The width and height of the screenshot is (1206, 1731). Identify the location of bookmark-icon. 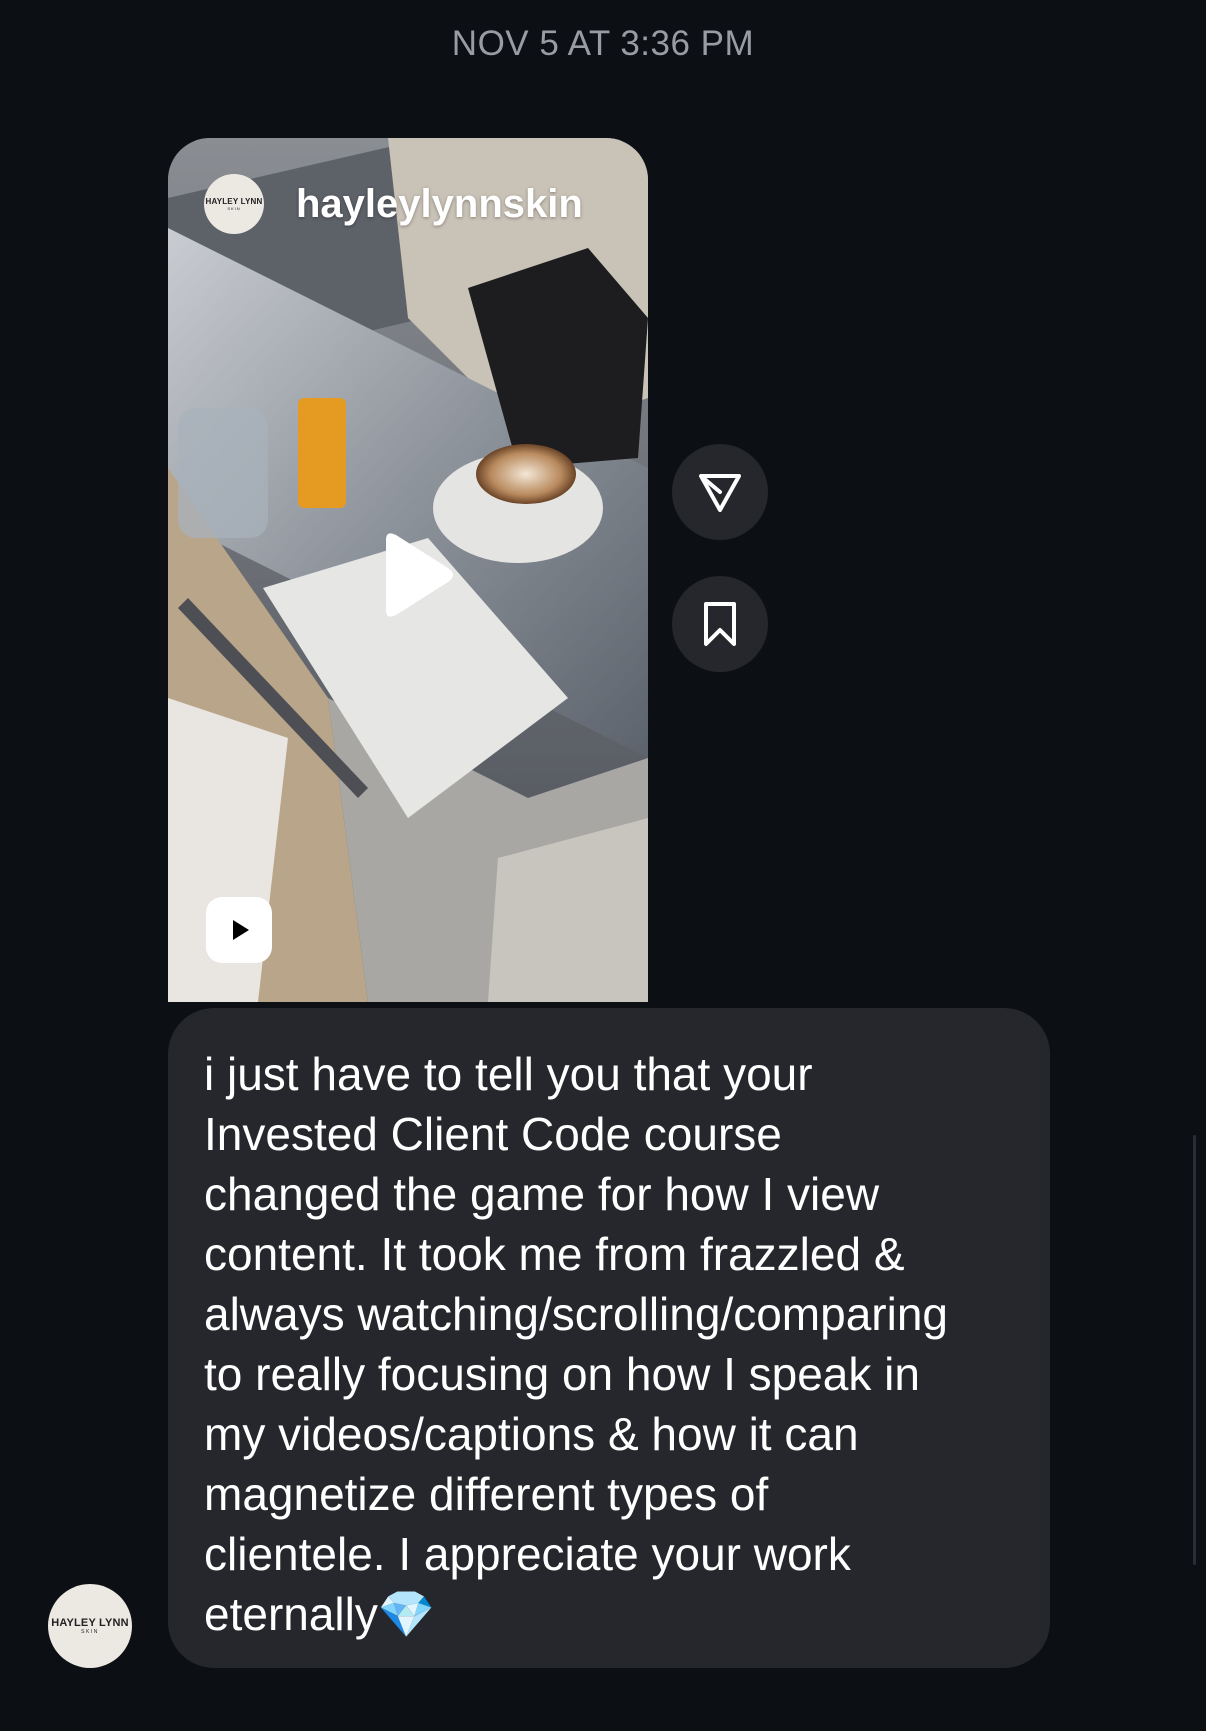
(720, 624).